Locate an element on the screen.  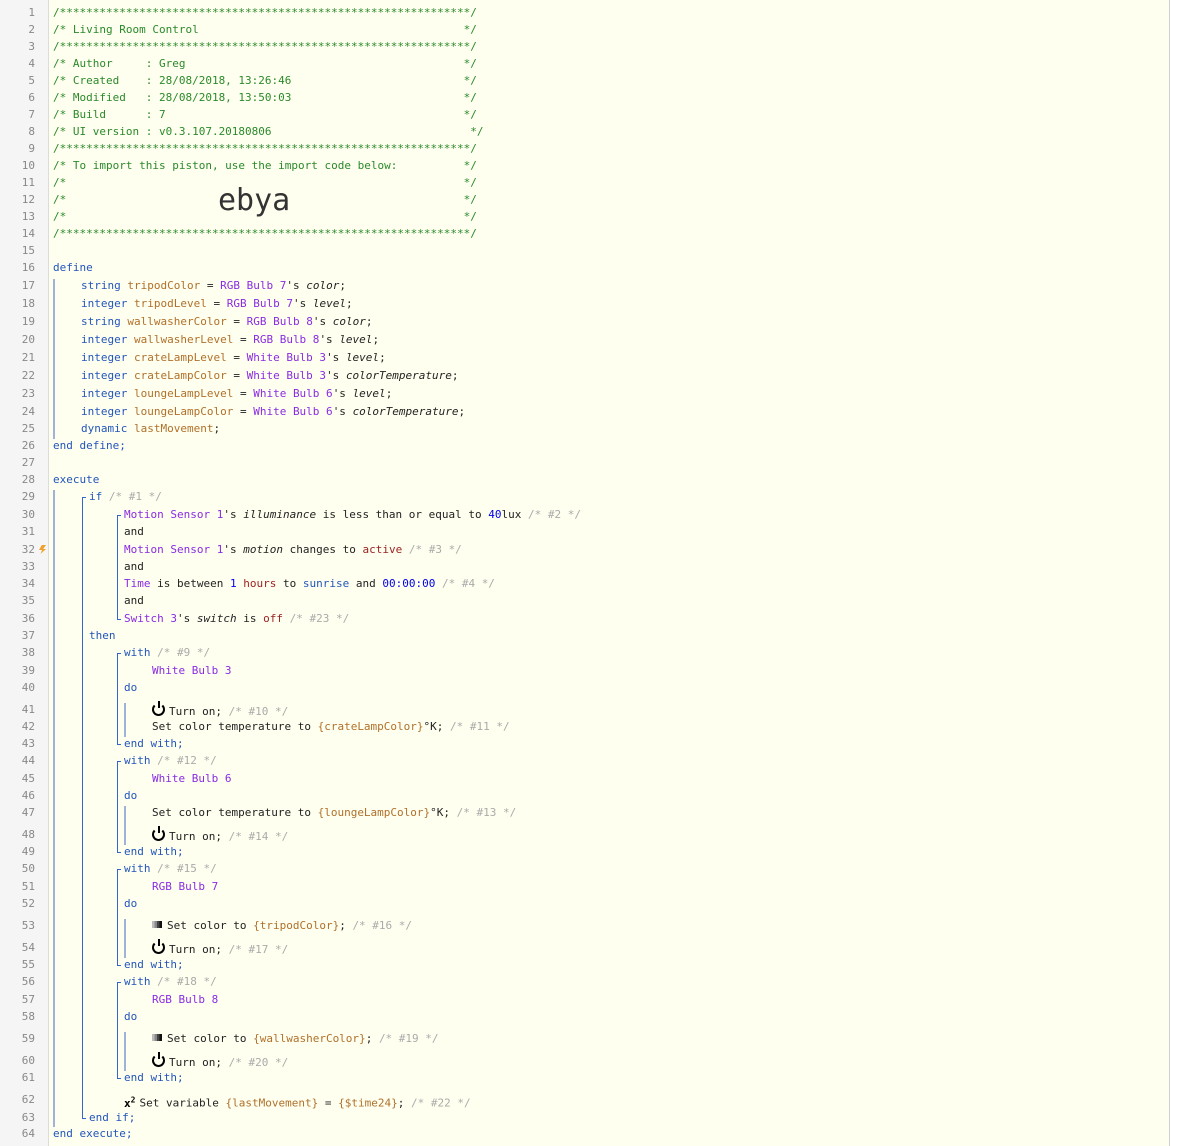
device-name: Time is located at coordinates (137, 583).